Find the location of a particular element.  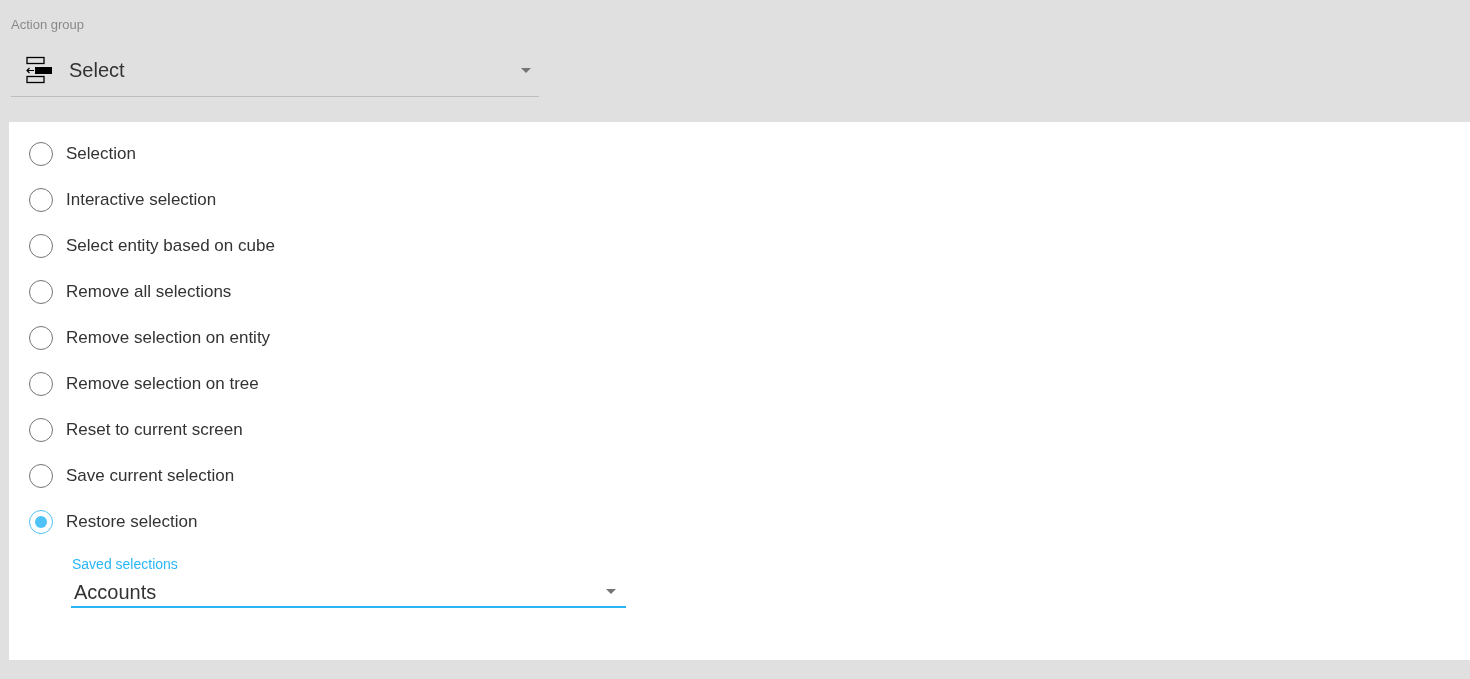

field-label: Action group is located at coordinates (48, 25).